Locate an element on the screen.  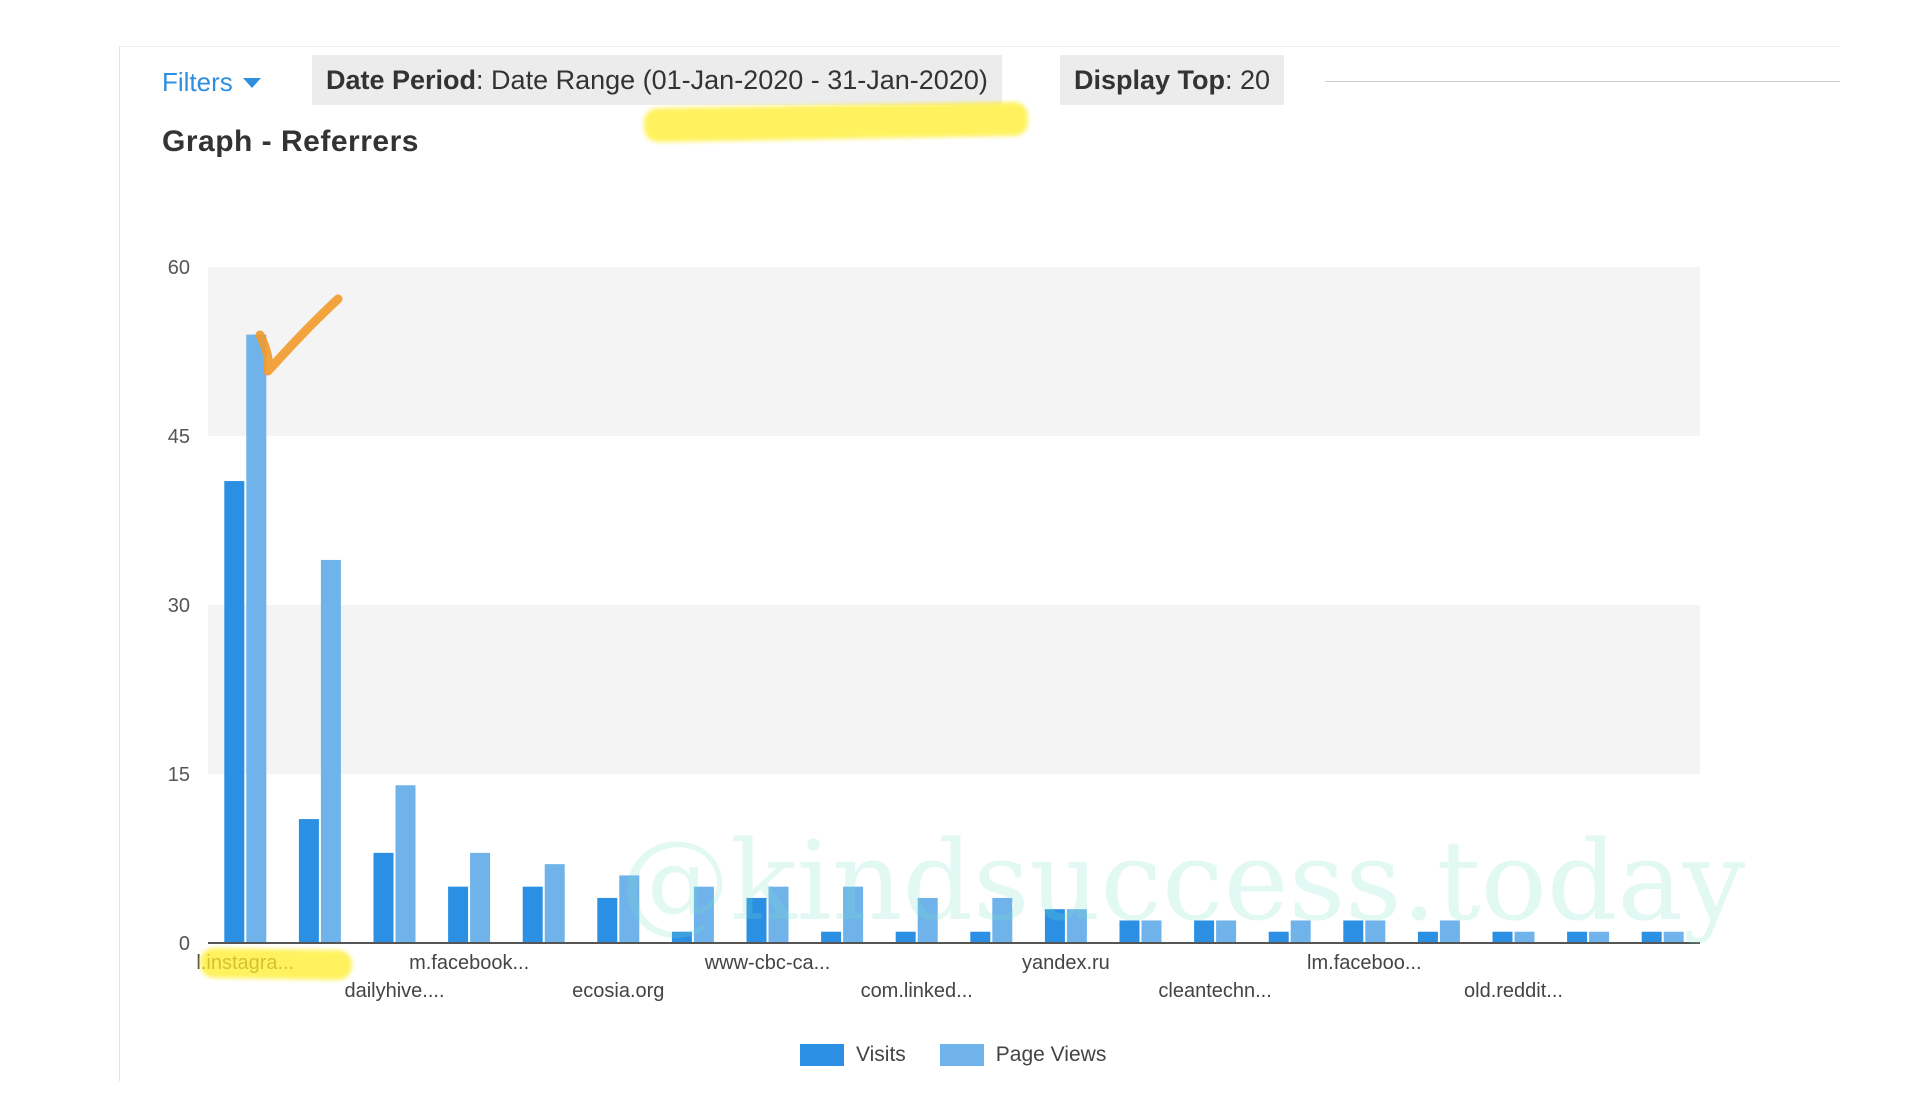
legend-item-page-views: Page Views is located at coordinates (1023, 1055).